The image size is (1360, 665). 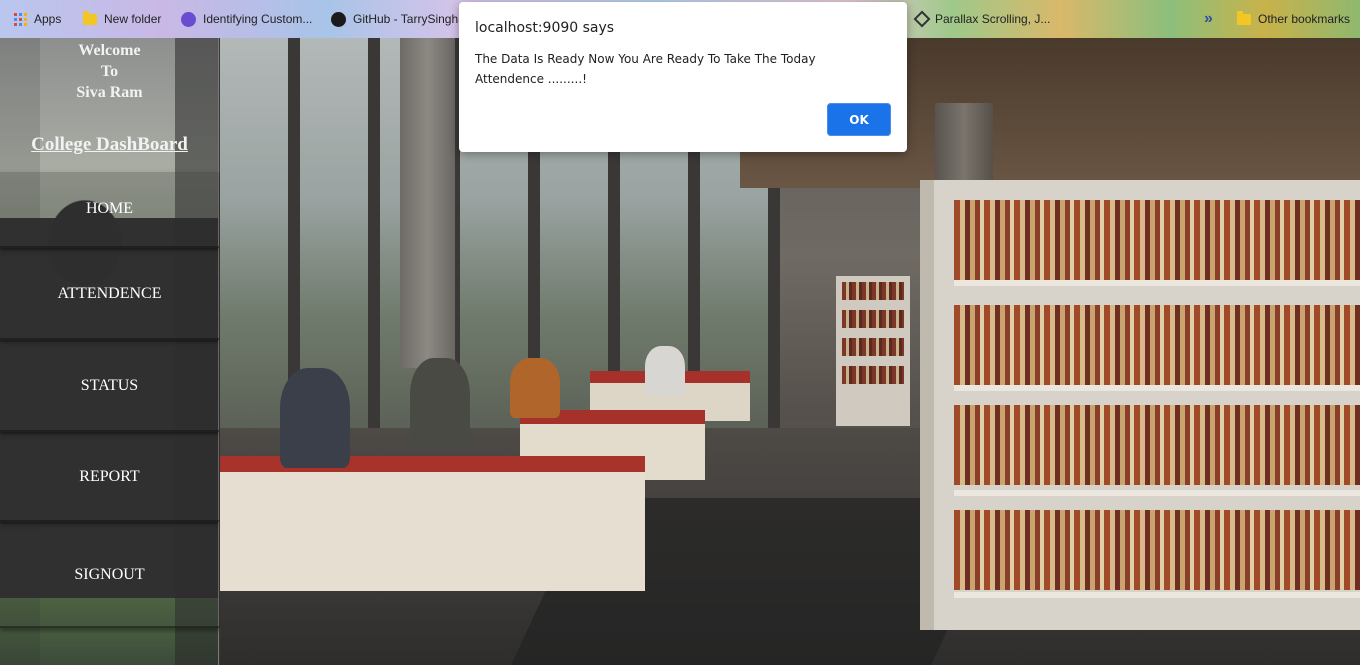 I want to click on nav-report: REPORT, so click(x=109, y=478).